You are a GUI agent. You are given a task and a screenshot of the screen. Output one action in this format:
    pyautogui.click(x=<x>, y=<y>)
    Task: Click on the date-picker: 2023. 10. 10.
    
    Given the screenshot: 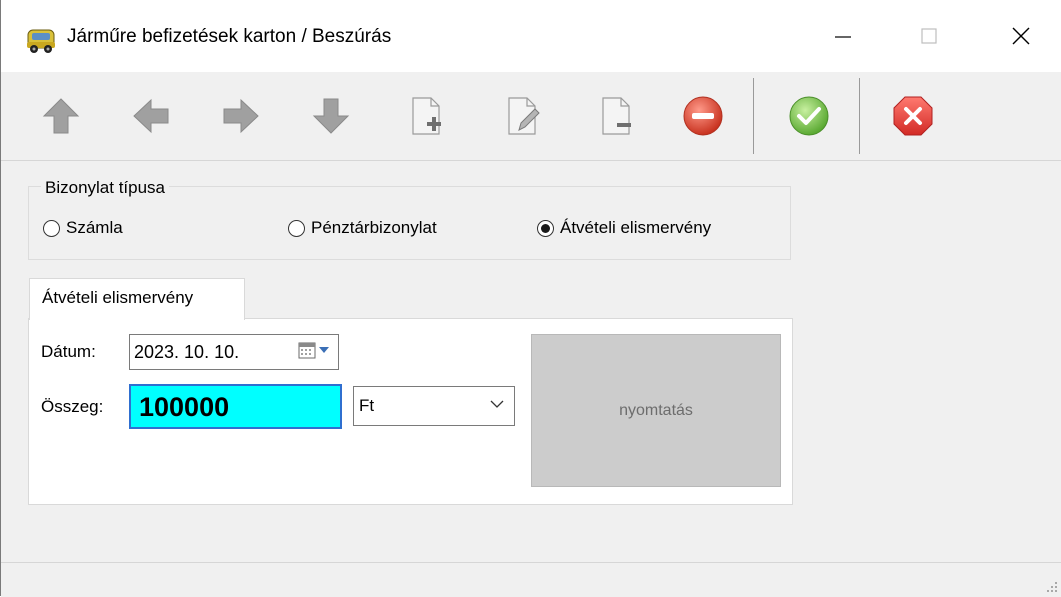 What is the action you would take?
    pyautogui.click(x=234, y=352)
    